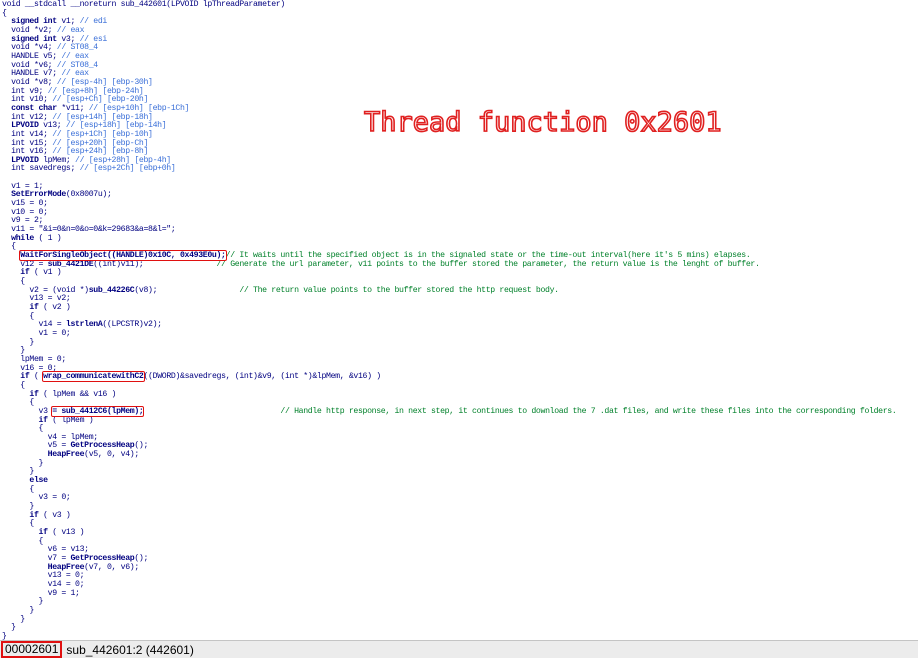 This screenshot has height=658, width=918. What do you see at coordinates (100, 99) in the screenshot?
I see `code-comment: // [esp+Ch] [ebp-20h]` at bounding box center [100, 99].